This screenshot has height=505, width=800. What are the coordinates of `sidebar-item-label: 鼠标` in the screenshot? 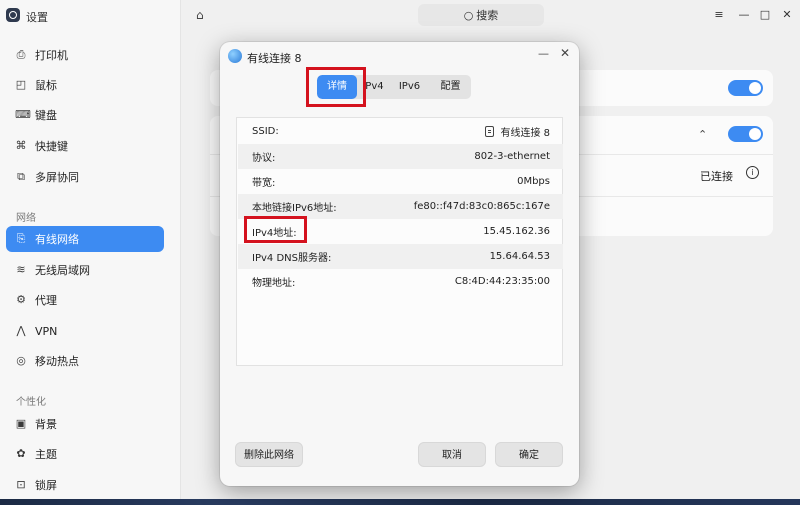 It's located at (46, 85).